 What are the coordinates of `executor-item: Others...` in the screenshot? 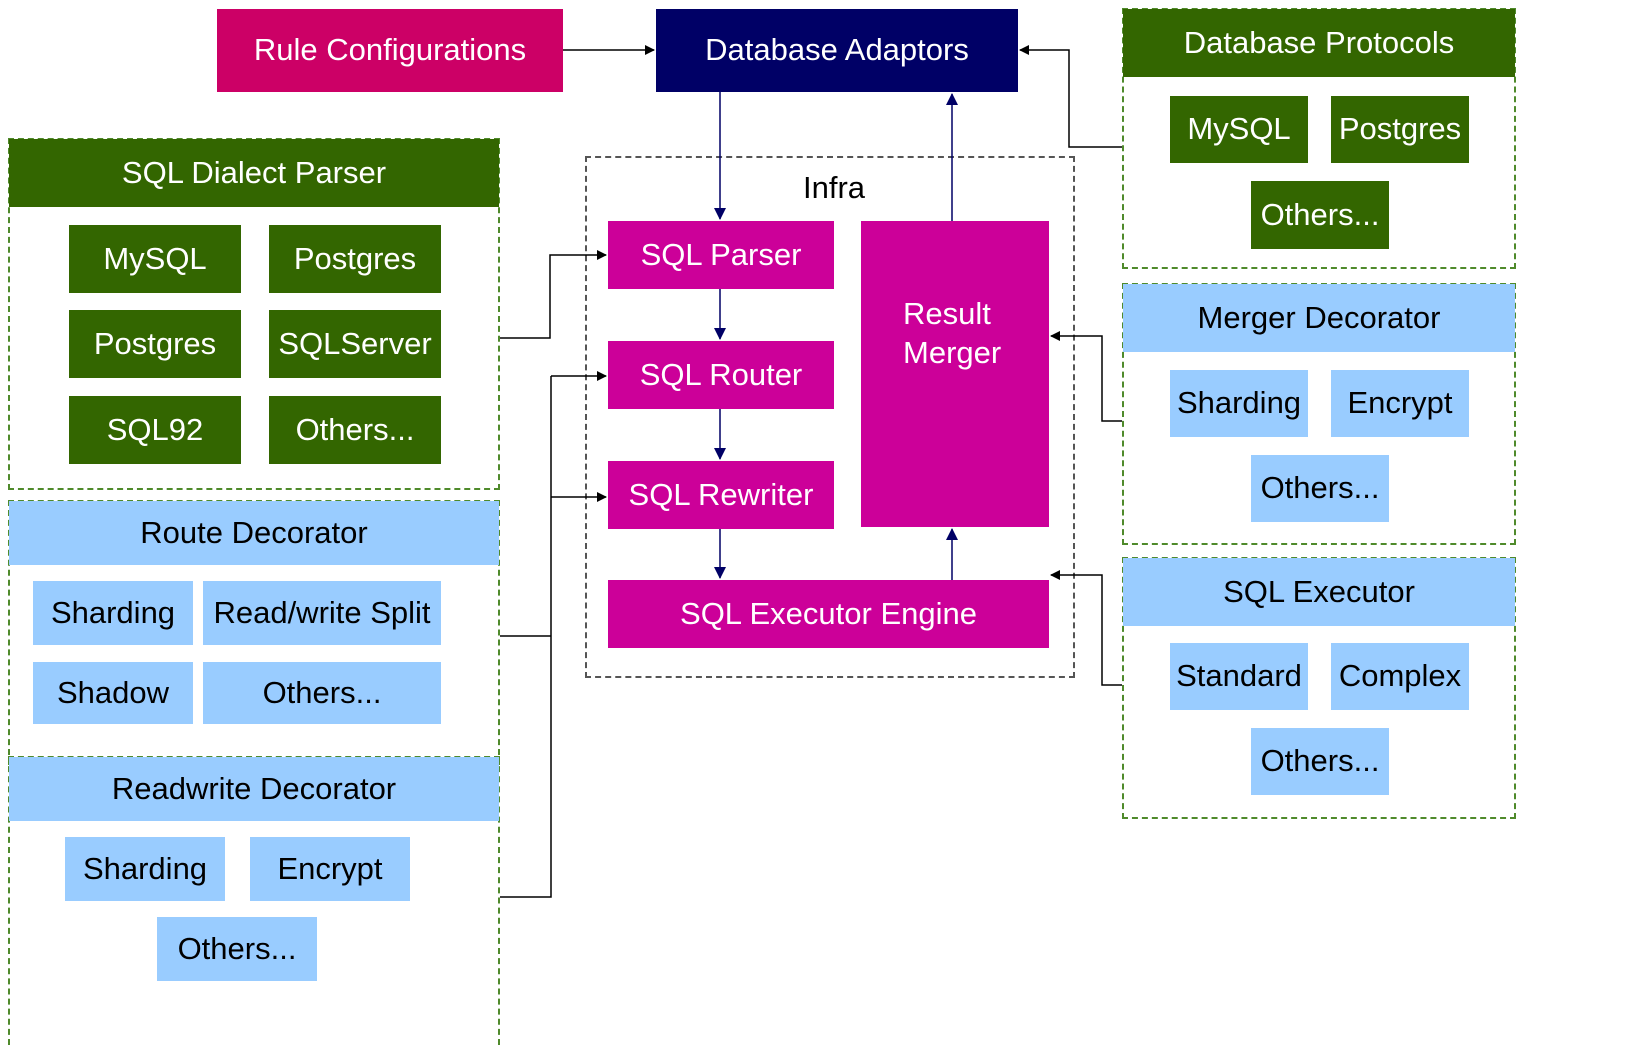 It's located at (1320, 761).